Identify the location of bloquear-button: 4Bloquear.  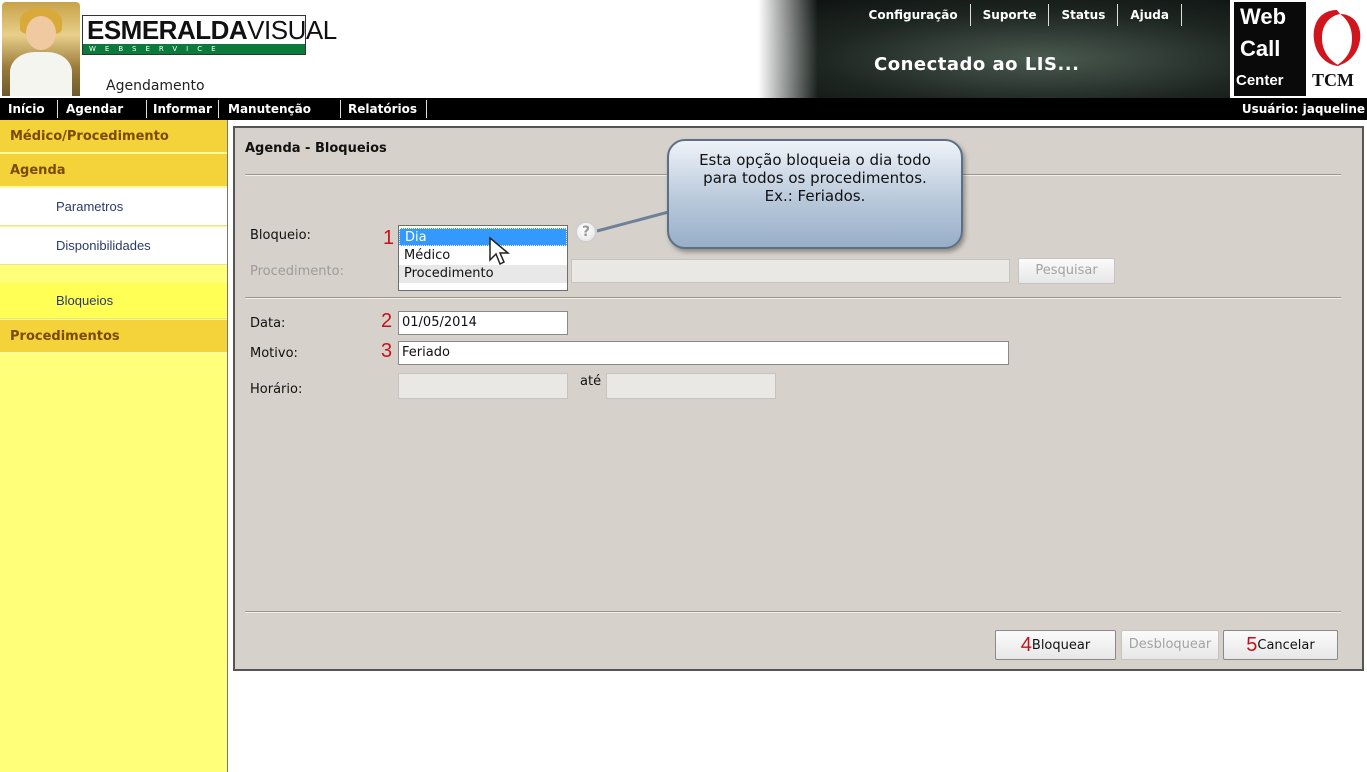
(1055, 645).